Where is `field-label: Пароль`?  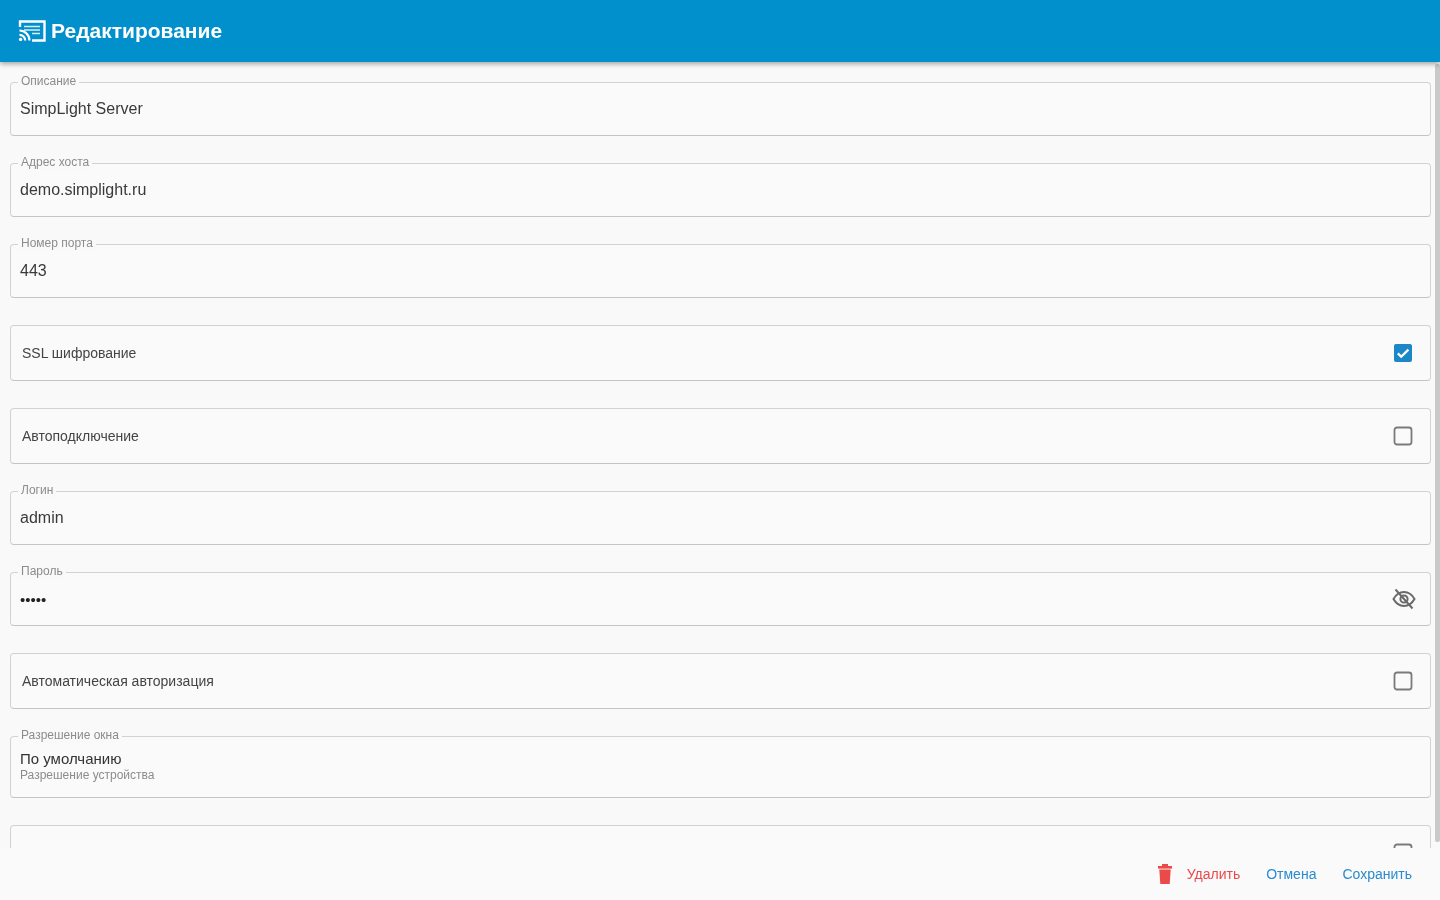
field-label: Пароль is located at coordinates (42, 571).